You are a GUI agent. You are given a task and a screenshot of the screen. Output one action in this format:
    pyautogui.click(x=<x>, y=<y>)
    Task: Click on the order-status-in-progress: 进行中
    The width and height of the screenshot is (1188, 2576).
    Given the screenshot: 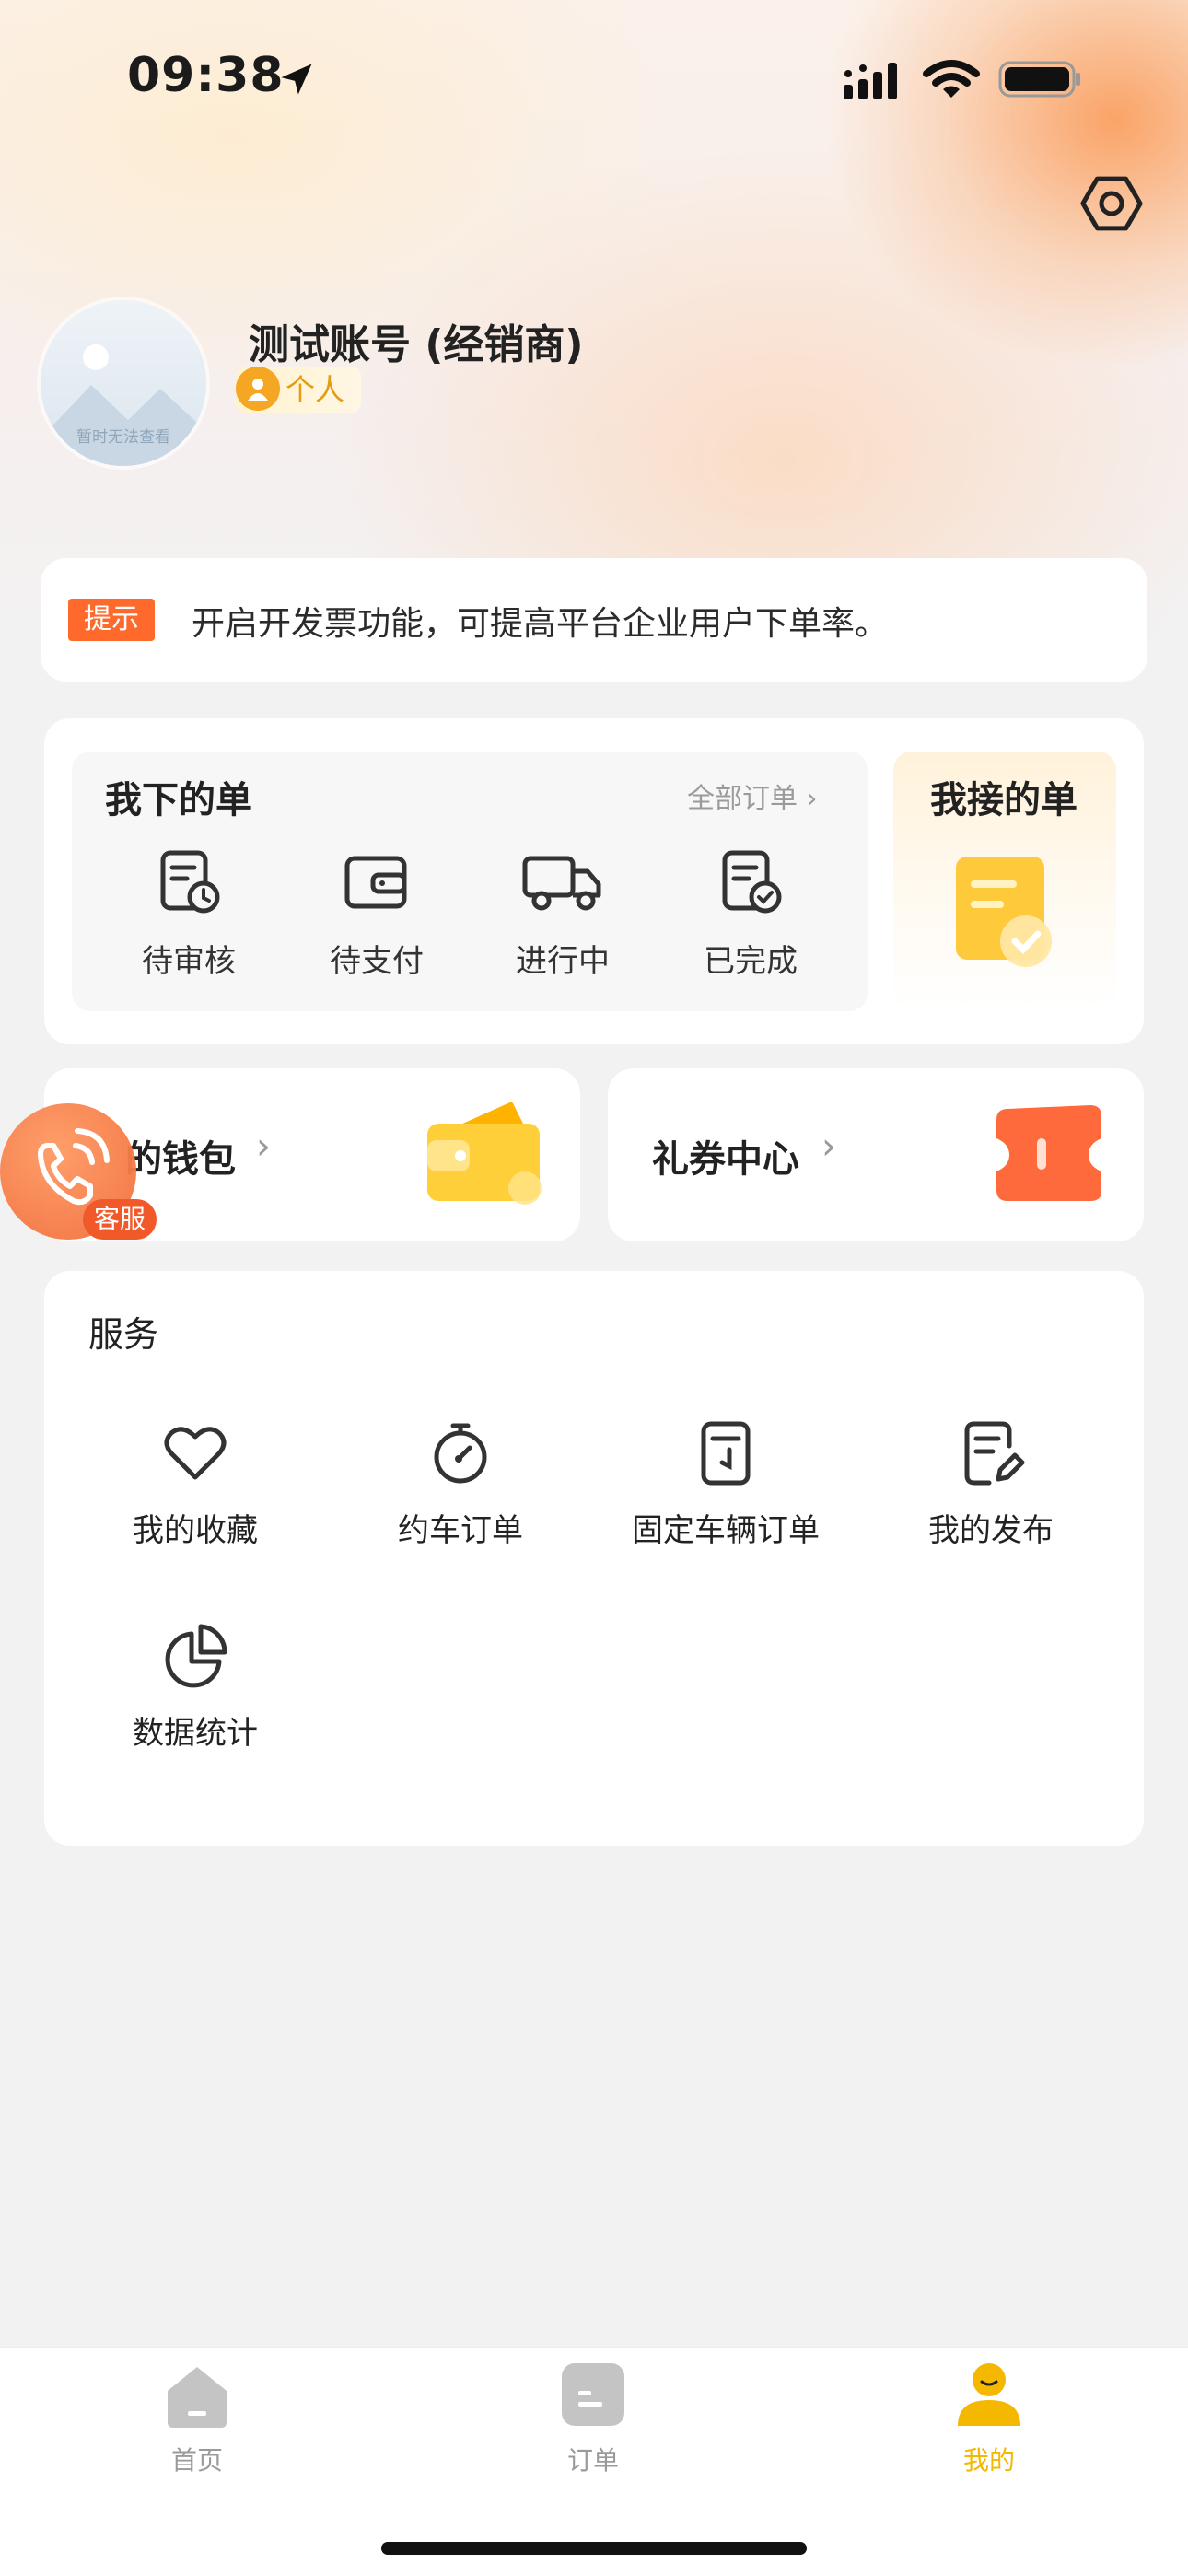 What is the action you would take?
    pyautogui.click(x=562, y=913)
    